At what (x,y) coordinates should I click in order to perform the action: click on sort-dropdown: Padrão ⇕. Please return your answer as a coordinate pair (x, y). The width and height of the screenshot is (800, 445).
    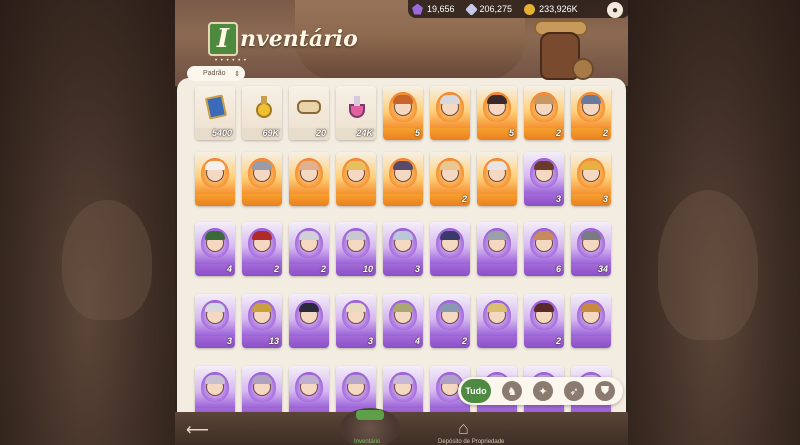
    Looking at the image, I should click on (216, 73).